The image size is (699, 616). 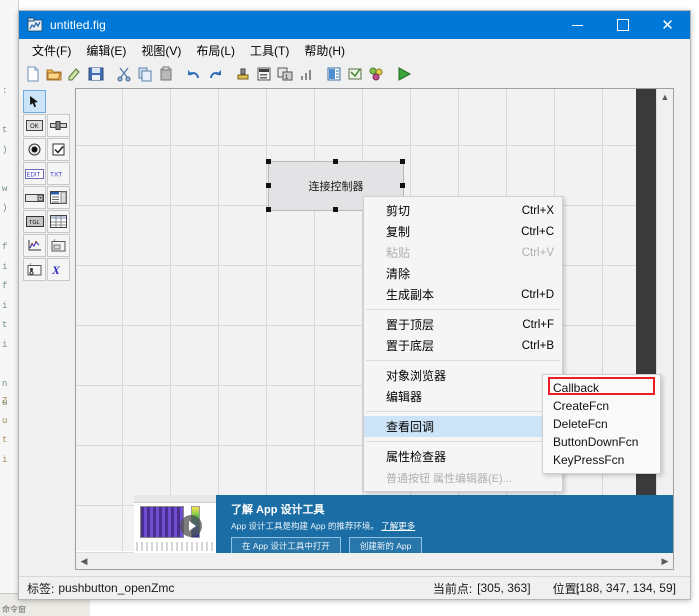 What do you see at coordinates (268, 209) in the screenshot?
I see `resize-handle-sw` at bounding box center [268, 209].